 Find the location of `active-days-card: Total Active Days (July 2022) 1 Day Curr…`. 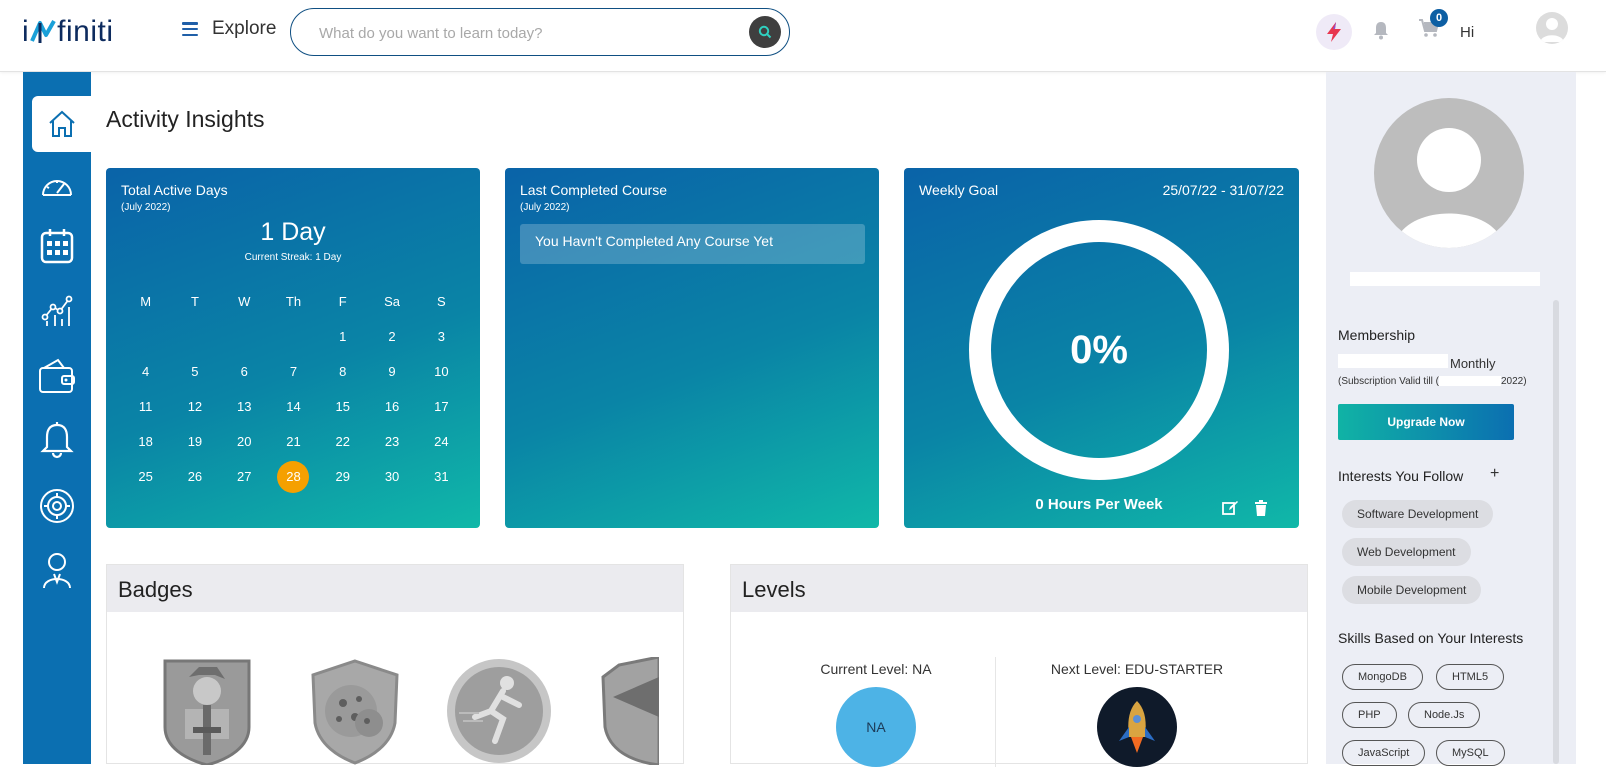

active-days-card: Total Active Days (July 2022) 1 Day Curr… is located at coordinates (293, 348).